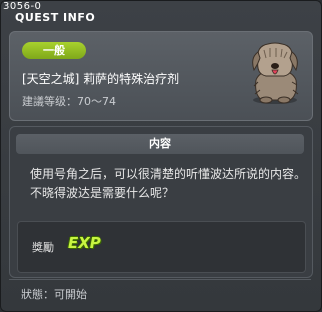  I want to click on quest-status: 狀態：可開始, so click(54, 294).